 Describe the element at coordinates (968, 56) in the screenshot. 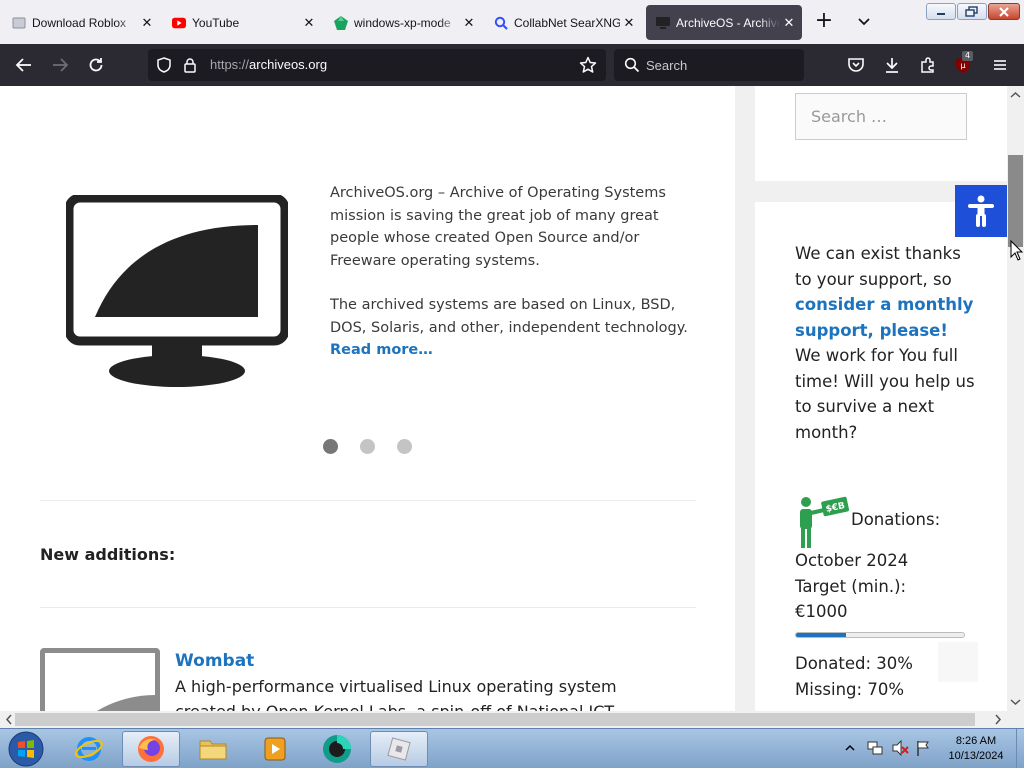

I see `extension-badge: 4` at that location.